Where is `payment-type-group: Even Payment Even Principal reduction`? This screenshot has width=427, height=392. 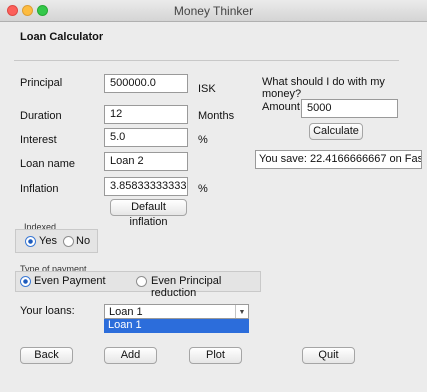
payment-type-group: Even Payment Even Principal reduction is located at coordinates (138, 285).